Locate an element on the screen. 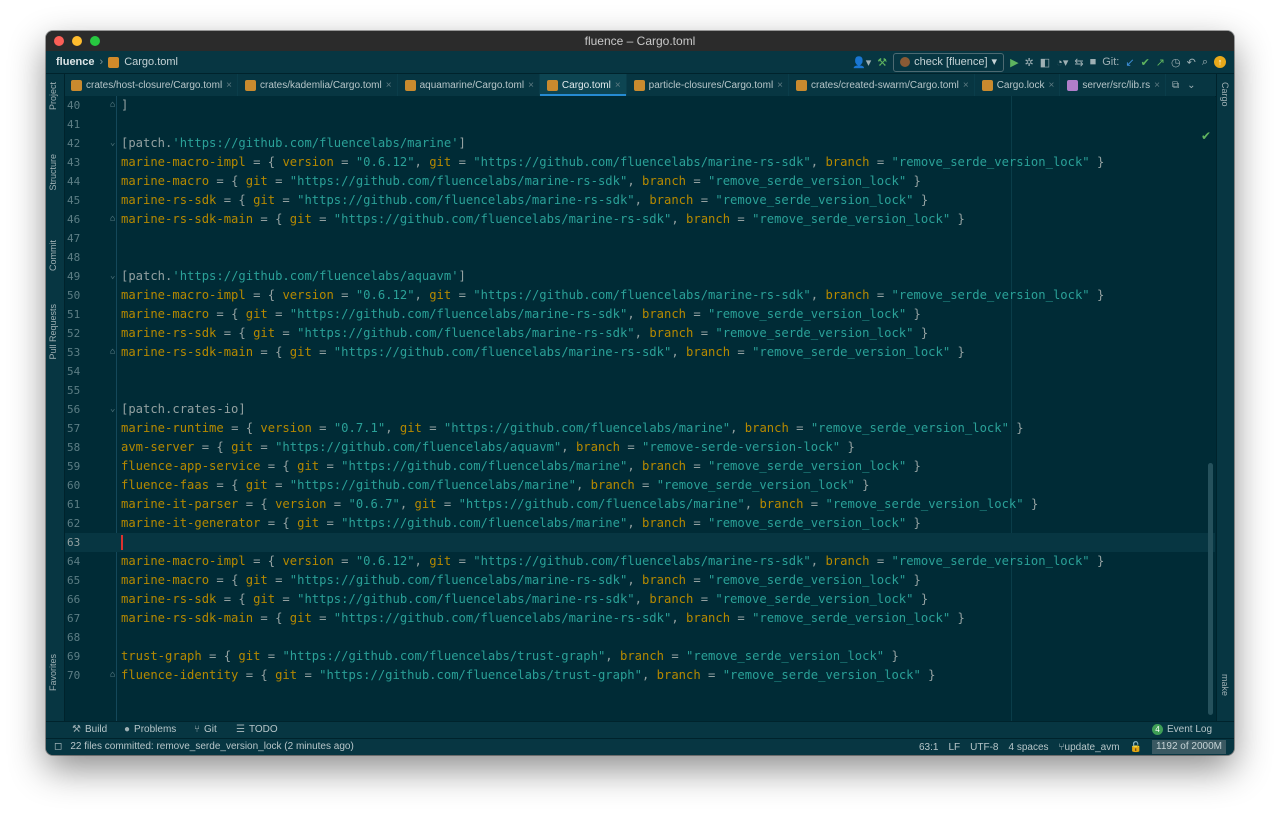 This screenshot has width=1280, height=816. editor-tab: Cargo.lock × is located at coordinates (1018, 85).